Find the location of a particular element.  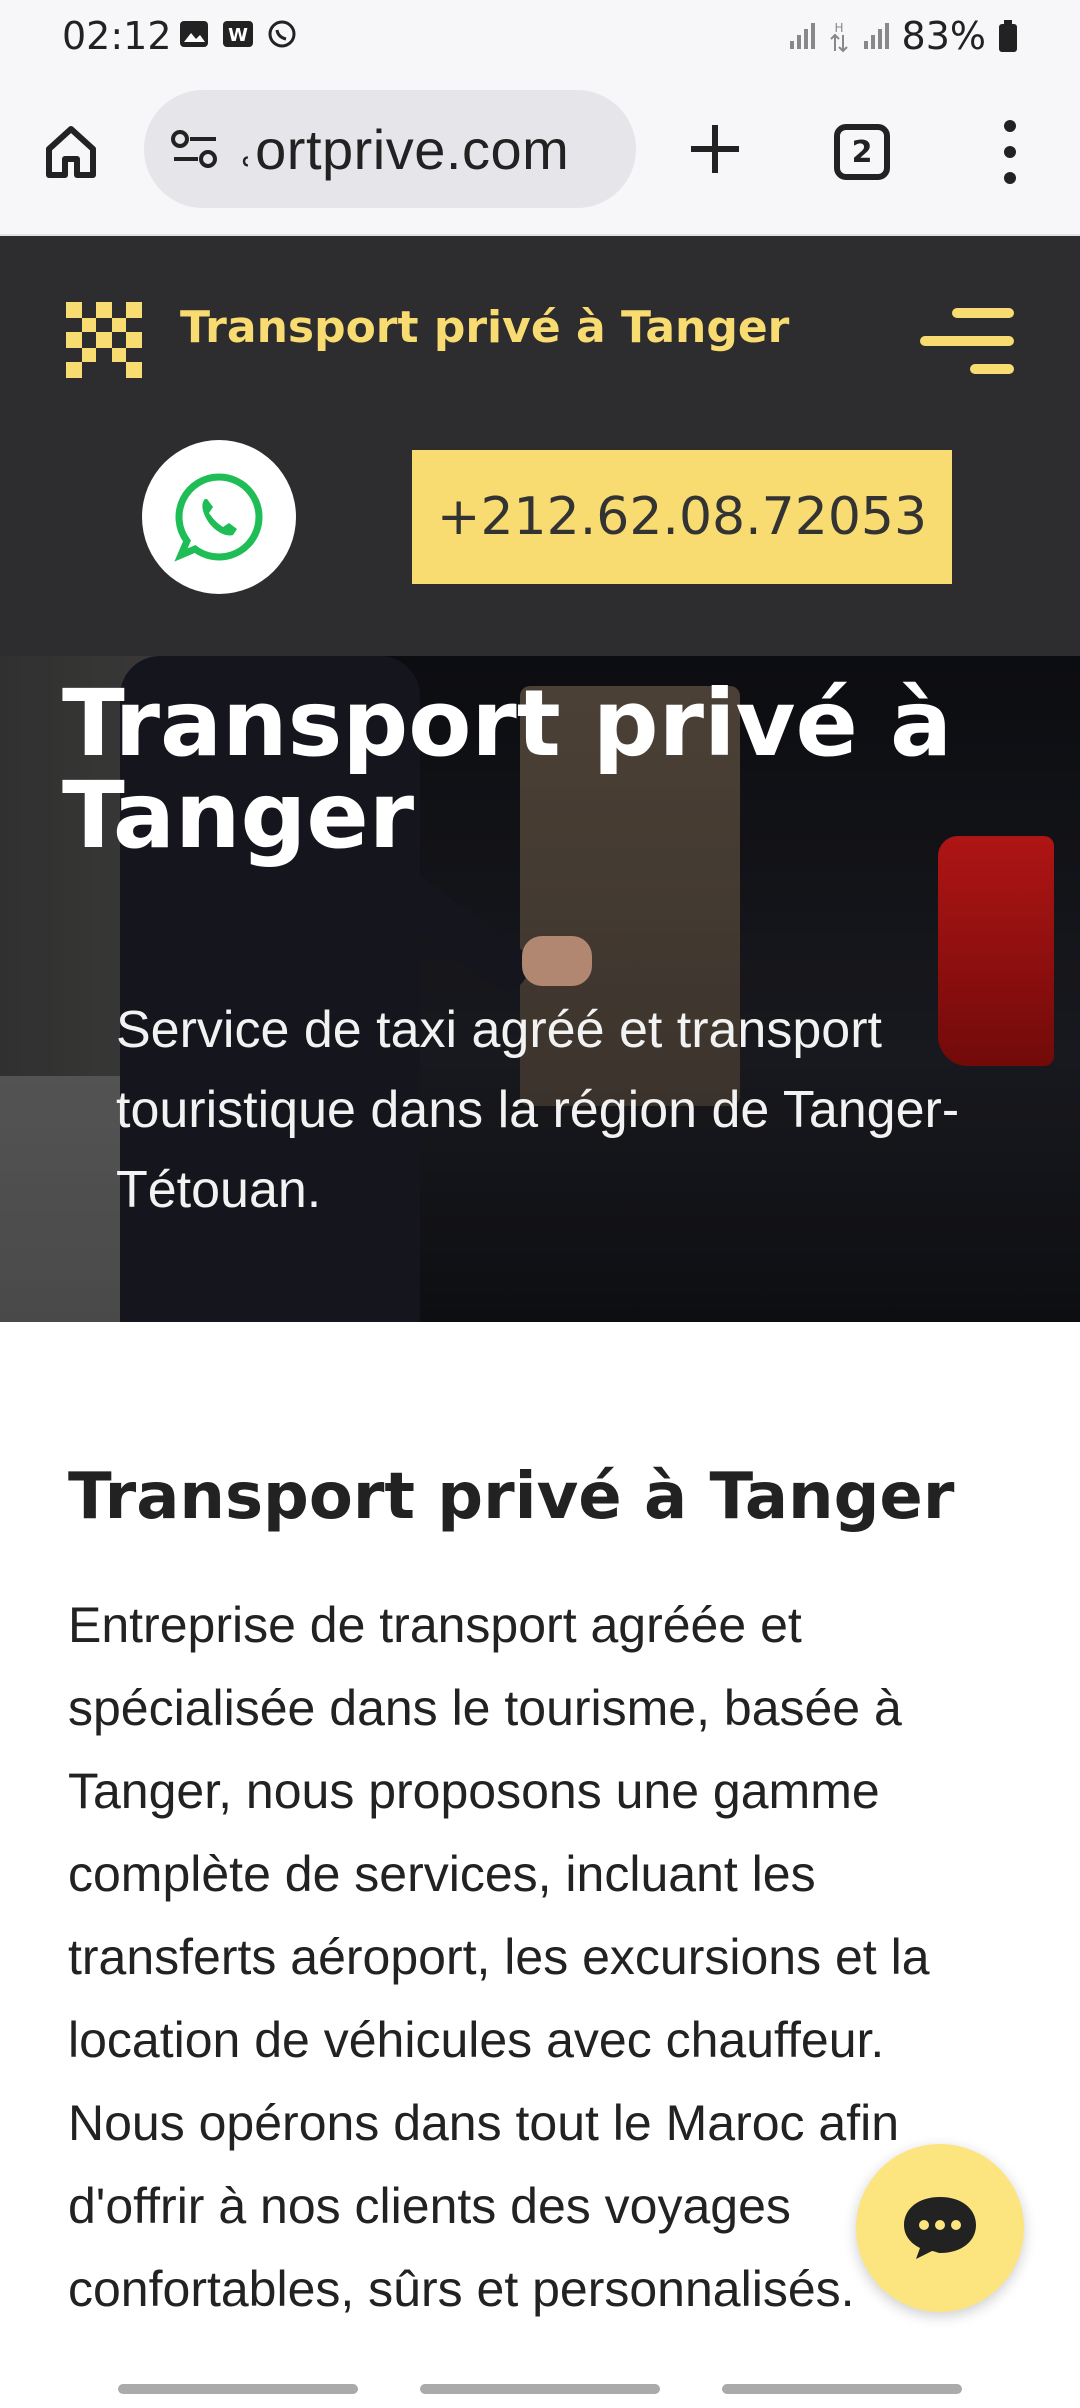

url-text: ˓ortprive.com is located at coordinates (403, 149).